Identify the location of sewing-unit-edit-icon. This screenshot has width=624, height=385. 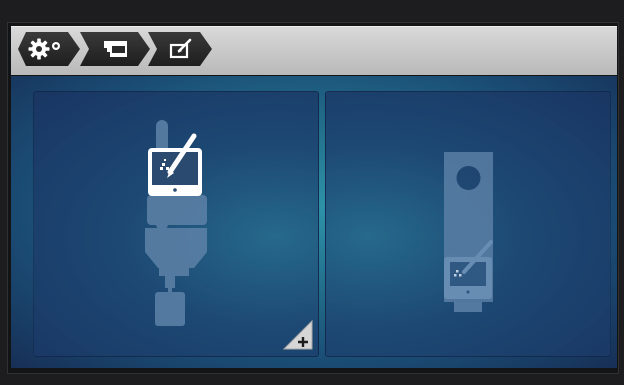
(468, 232).